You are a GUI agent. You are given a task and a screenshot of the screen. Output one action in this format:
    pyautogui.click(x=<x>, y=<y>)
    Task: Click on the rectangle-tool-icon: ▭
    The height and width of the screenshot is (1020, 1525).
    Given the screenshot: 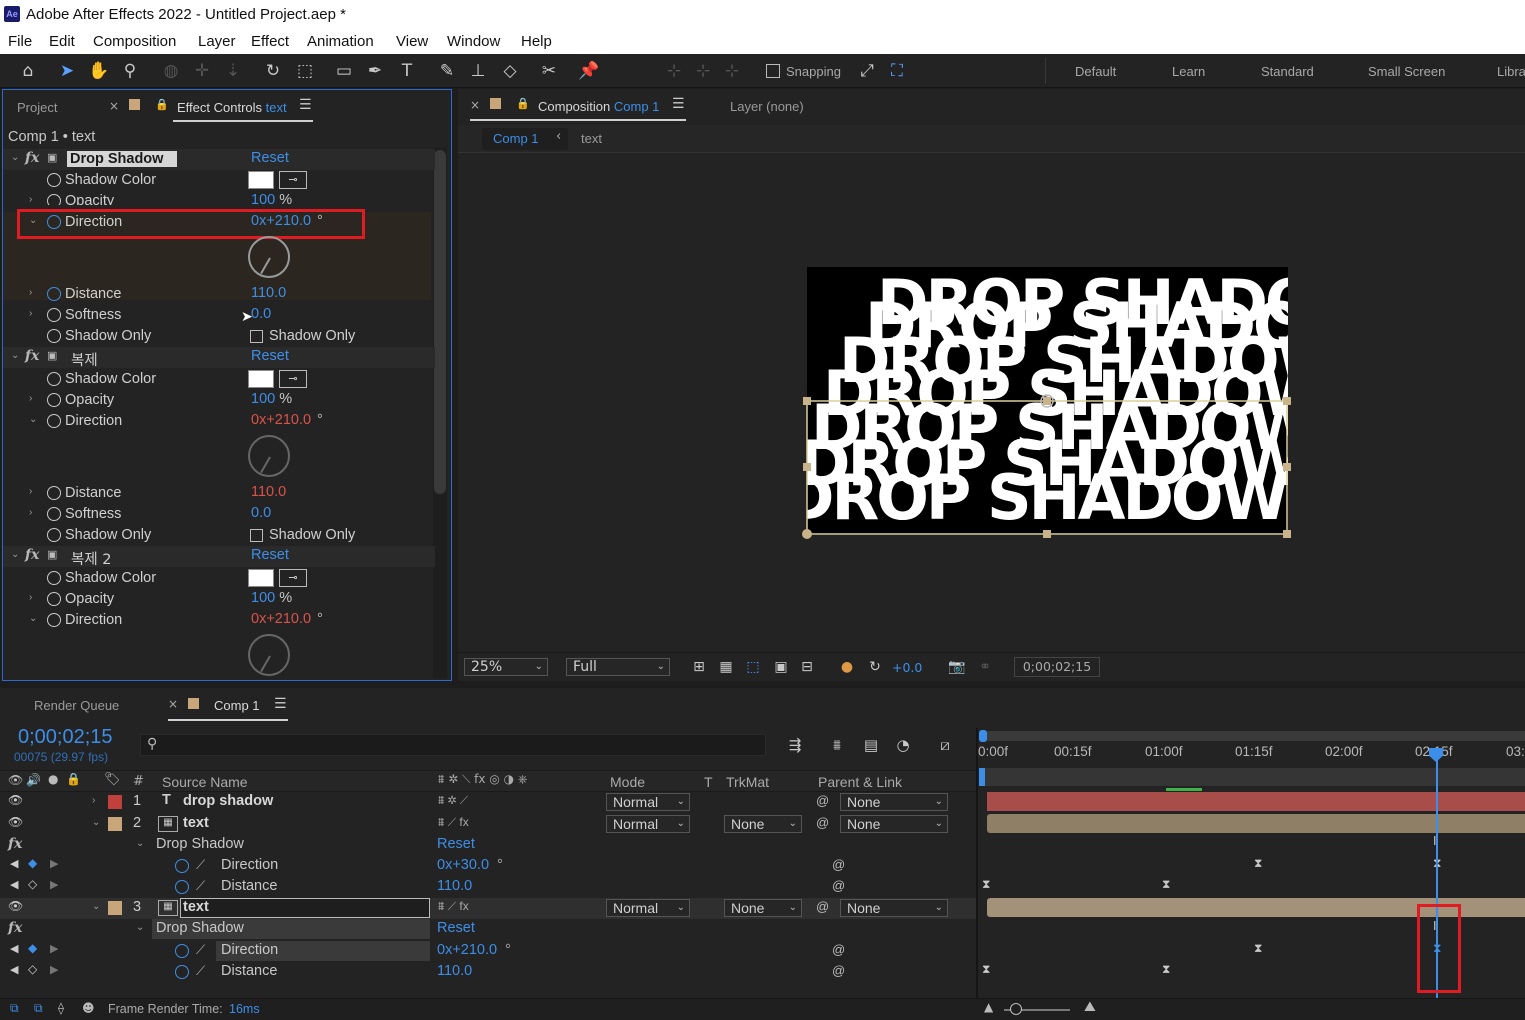 What is the action you would take?
    pyautogui.click(x=344, y=71)
    